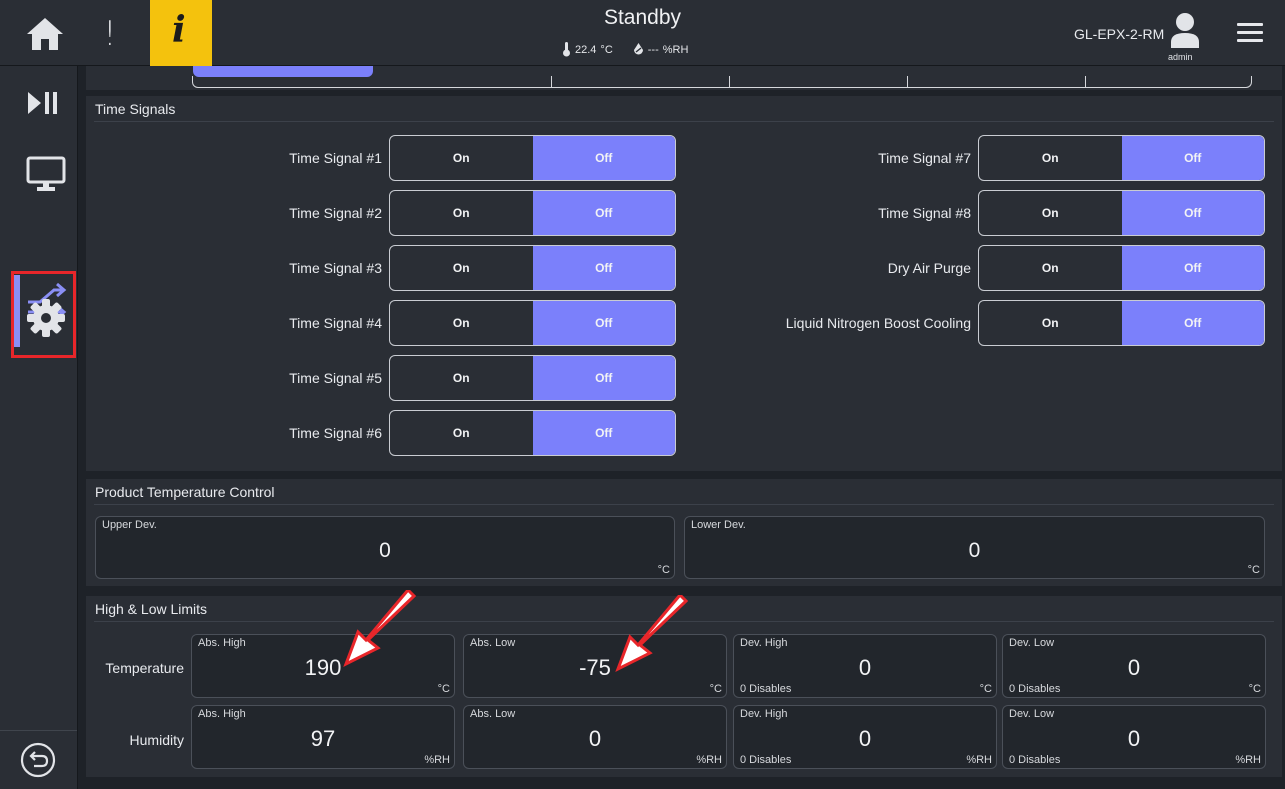  Describe the element at coordinates (625, 49) in the screenshot. I see `status-readings: 22.4 °C --- %RH` at that location.